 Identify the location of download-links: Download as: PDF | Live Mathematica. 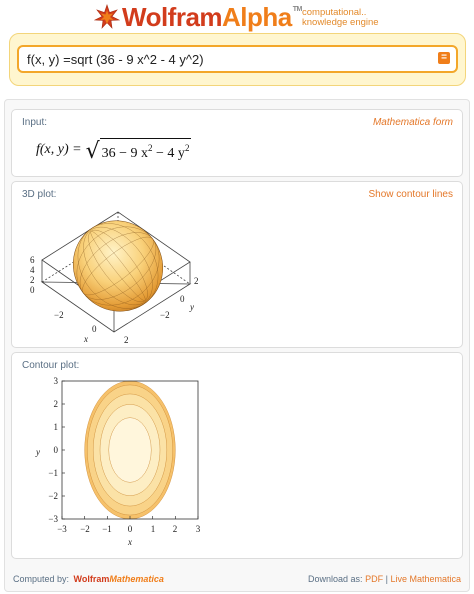
(384, 579).